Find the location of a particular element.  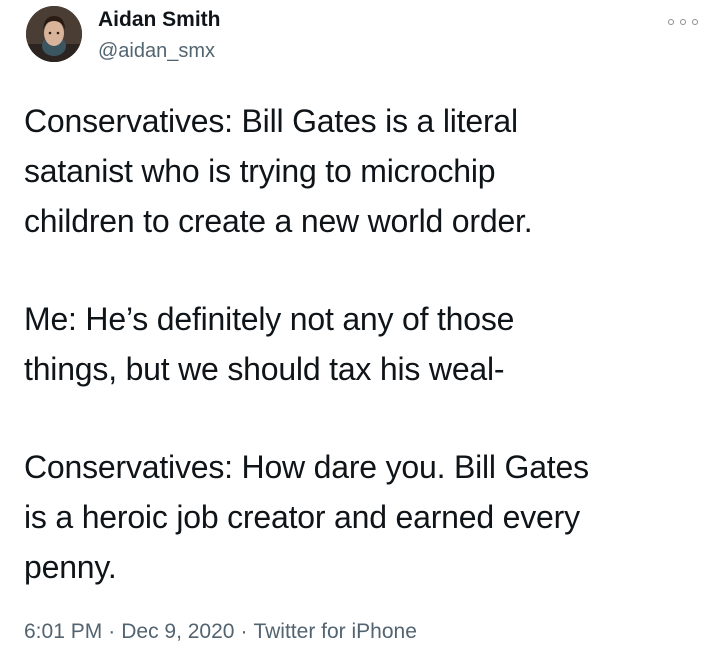

more-options-button is located at coordinates (683, 22).